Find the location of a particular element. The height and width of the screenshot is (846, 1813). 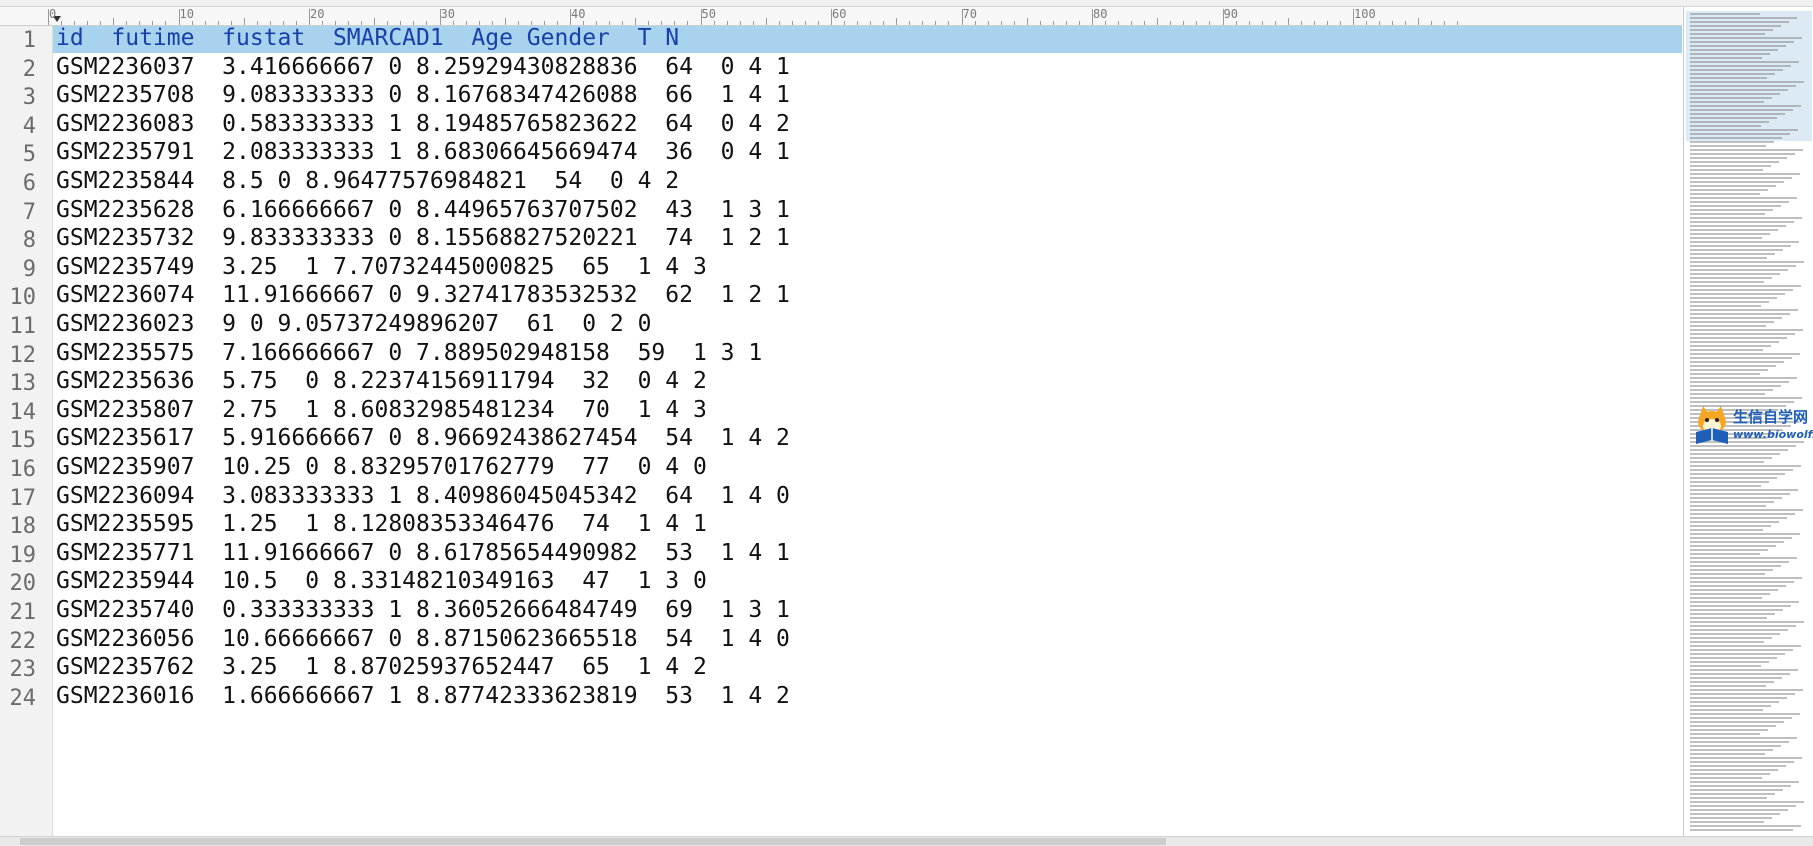

header-row-line: id futime fustat SMARCAD1 Age Gender T N is located at coordinates (867, 39).